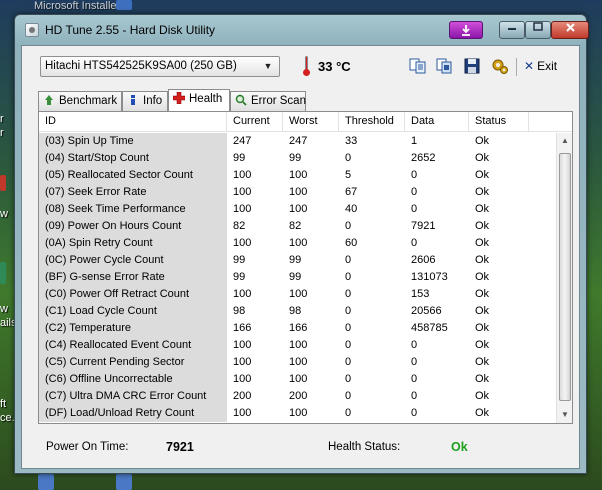 Image resolution: width=602 pixels, height=490 pixels. I want to click on desktop-icon-label: ft, so click(3, 404).